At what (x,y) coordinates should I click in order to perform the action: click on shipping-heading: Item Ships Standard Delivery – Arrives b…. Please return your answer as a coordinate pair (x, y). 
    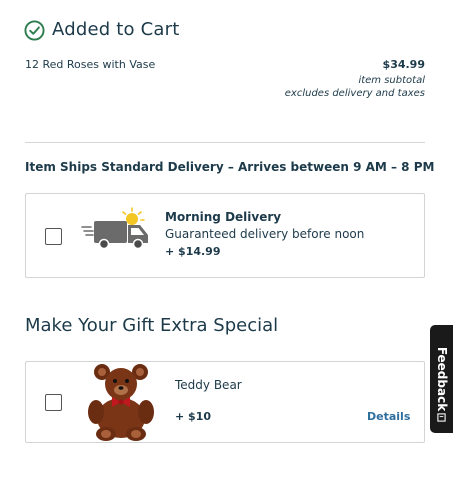
    Looking at the image, I should click on (230, 167).